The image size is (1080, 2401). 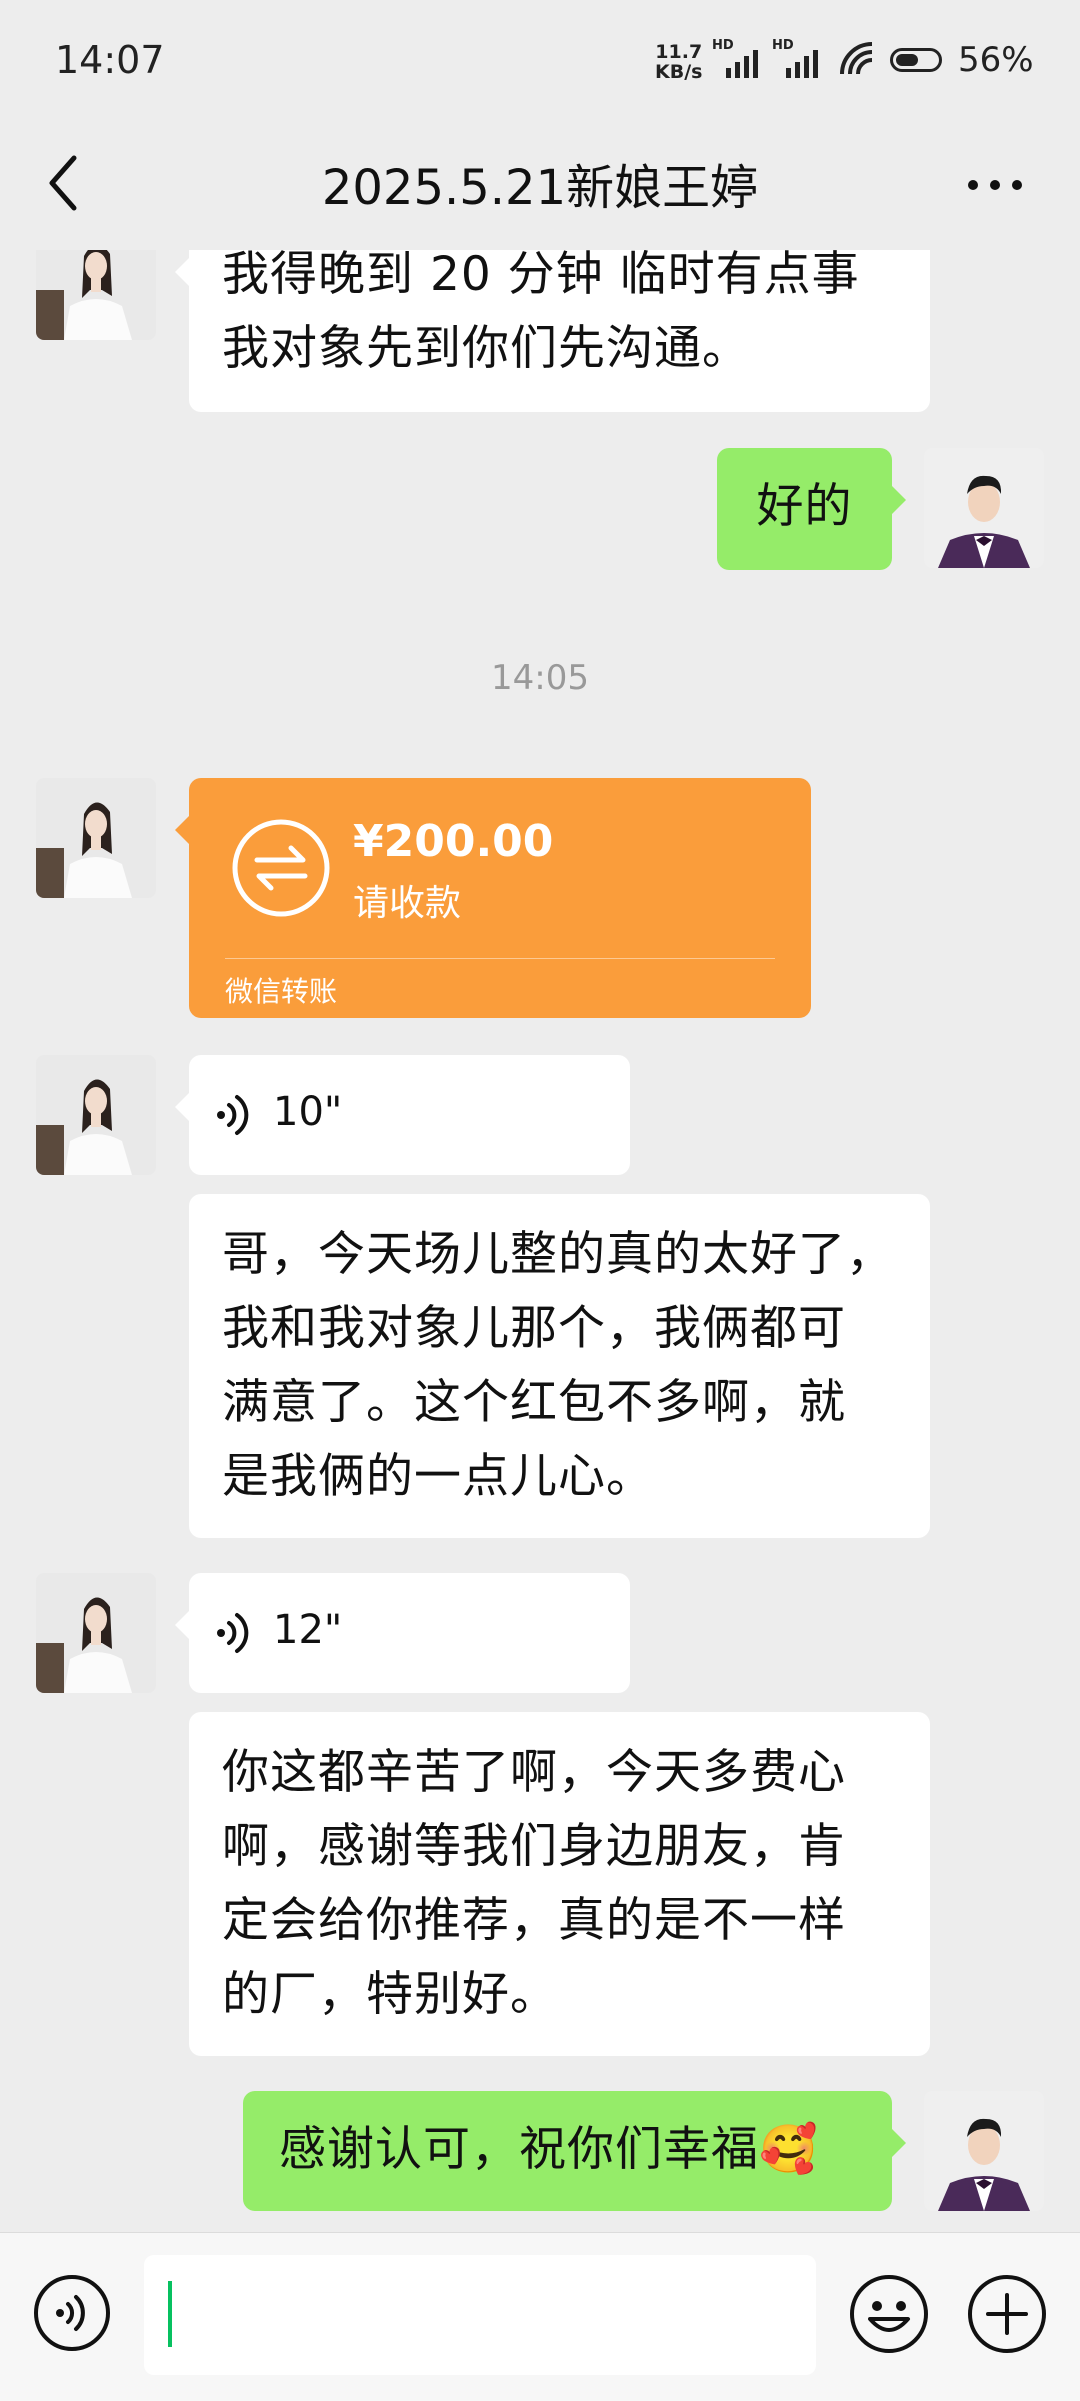 I want to click on network-speed-value: 11.7, so click(x=679, y=52).